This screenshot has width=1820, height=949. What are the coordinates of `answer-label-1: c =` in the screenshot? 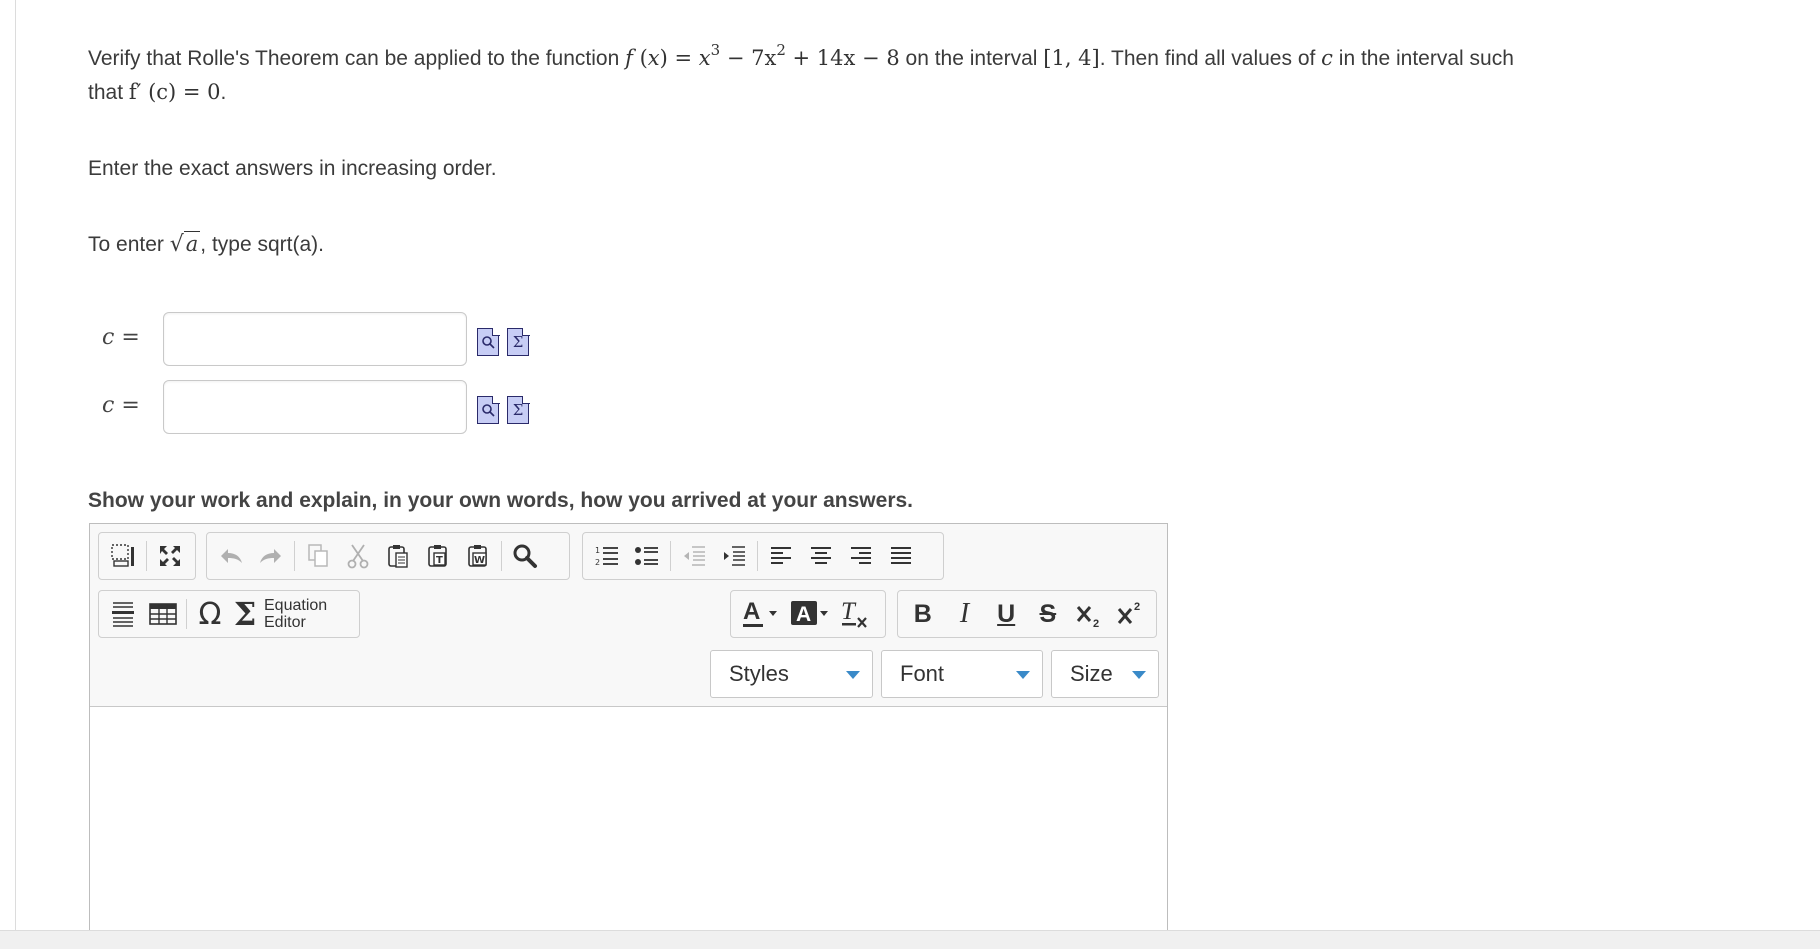 It's located at (121, 337).